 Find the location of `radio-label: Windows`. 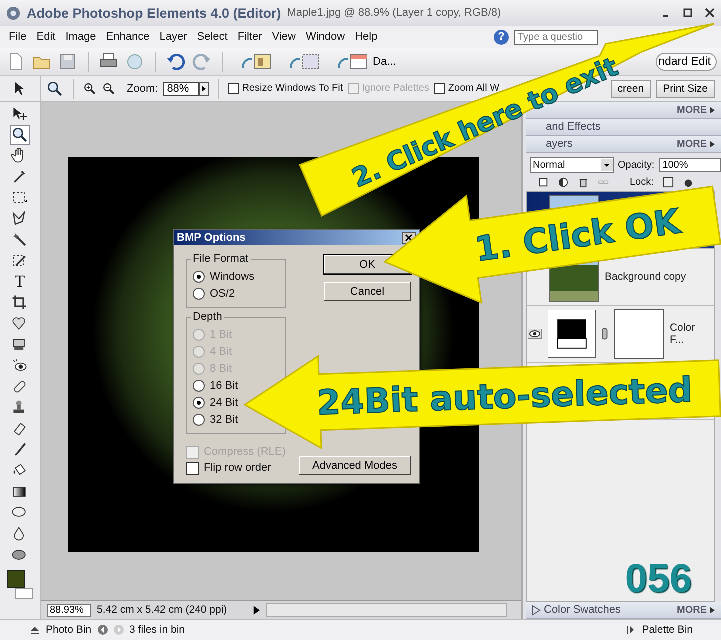

radio-label: Windows is located at coordinates (232, 277).